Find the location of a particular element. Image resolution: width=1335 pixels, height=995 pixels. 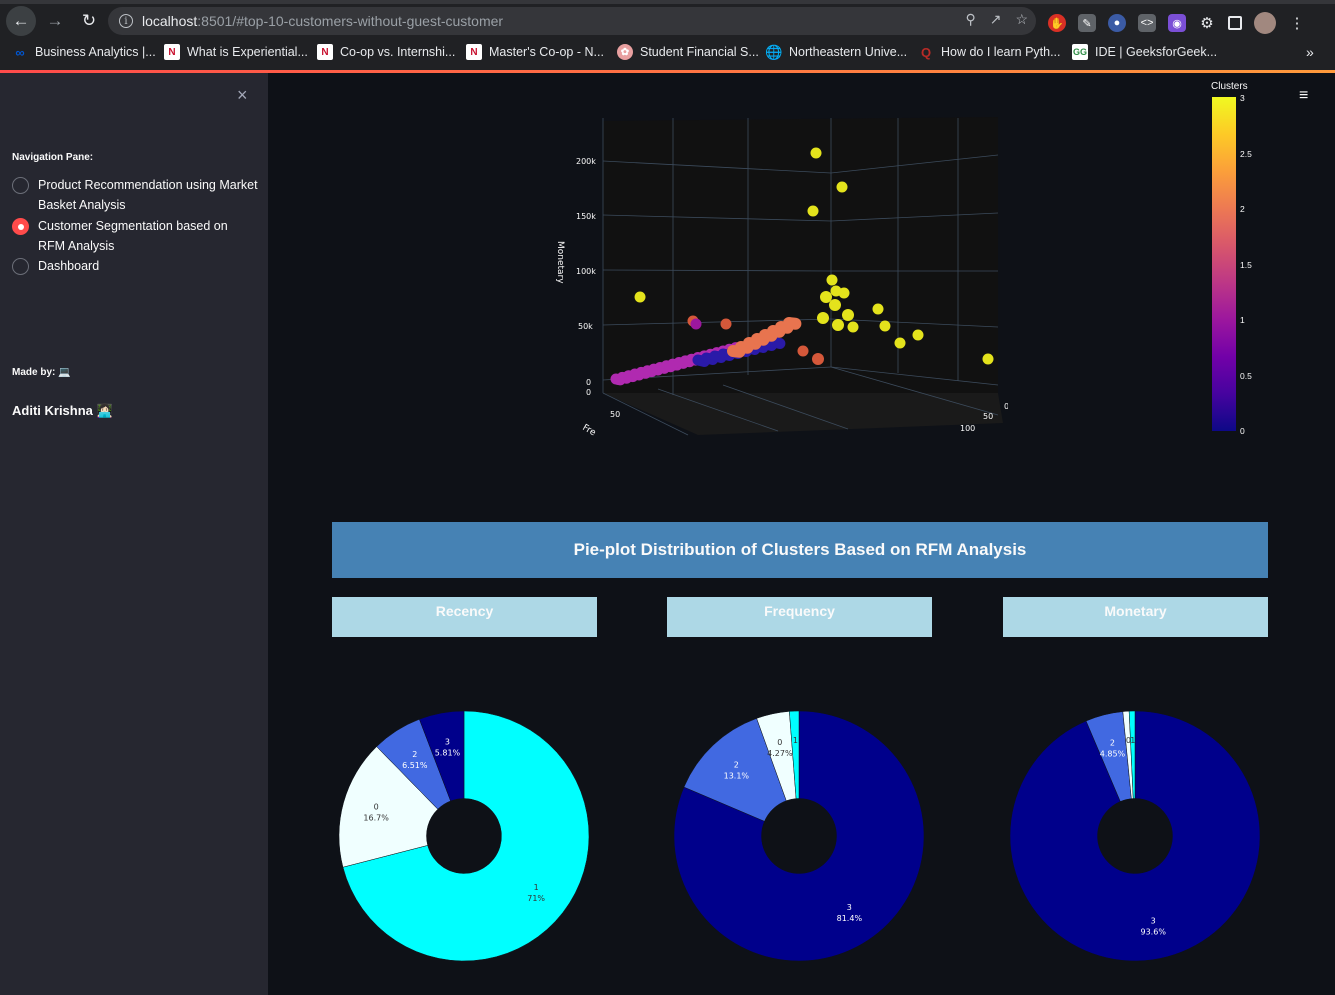

reload-icon: ↻ is located at coordinates (89, 21).